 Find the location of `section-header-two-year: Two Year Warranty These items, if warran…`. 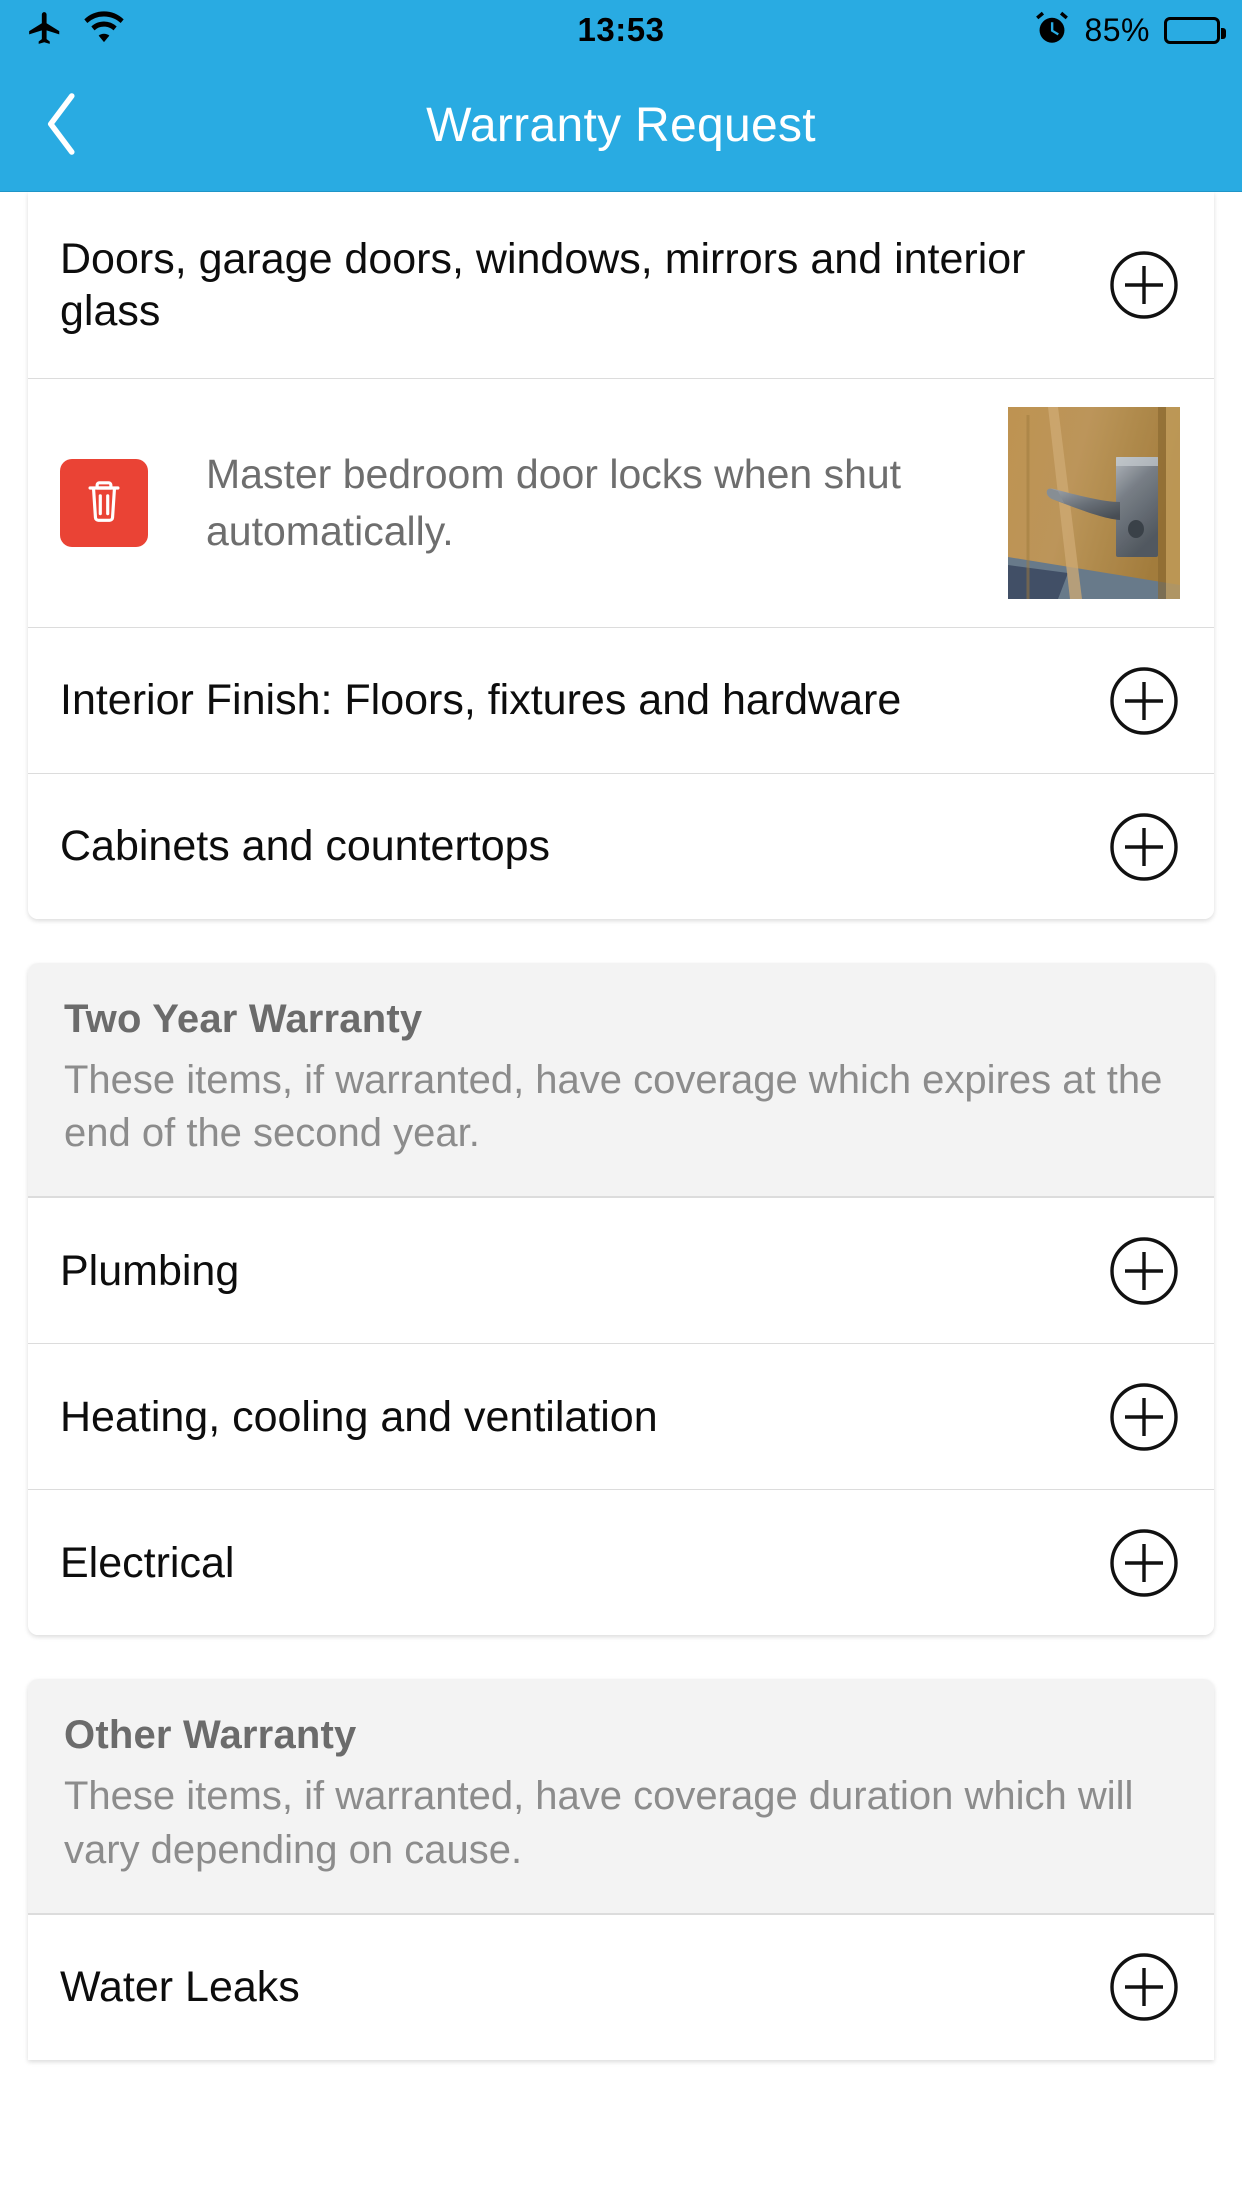

section-header-two-year: Two Year Warranty These items, if warran… is located at coordinates (621, 1080).